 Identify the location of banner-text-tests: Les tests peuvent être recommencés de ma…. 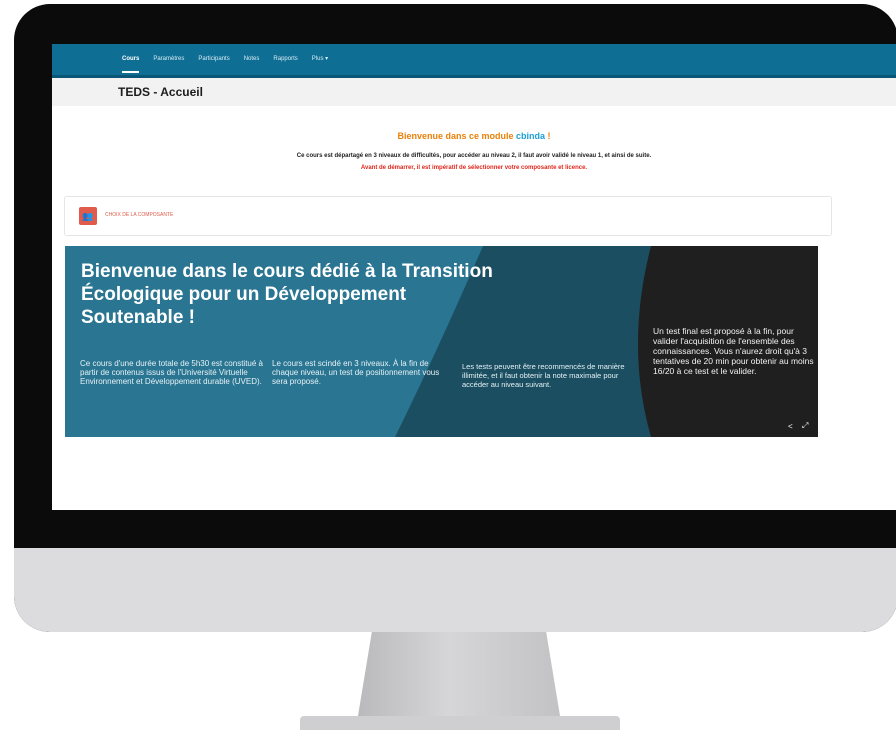
(543, 375).